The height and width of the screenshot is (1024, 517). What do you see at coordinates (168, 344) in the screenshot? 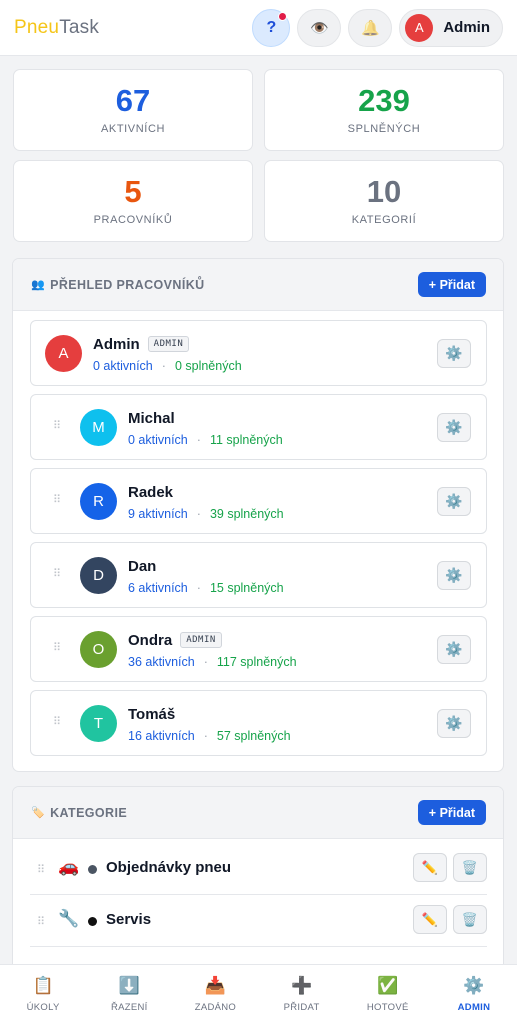
I see `role-badge: ADMIN` at bounding box center [168, 344].